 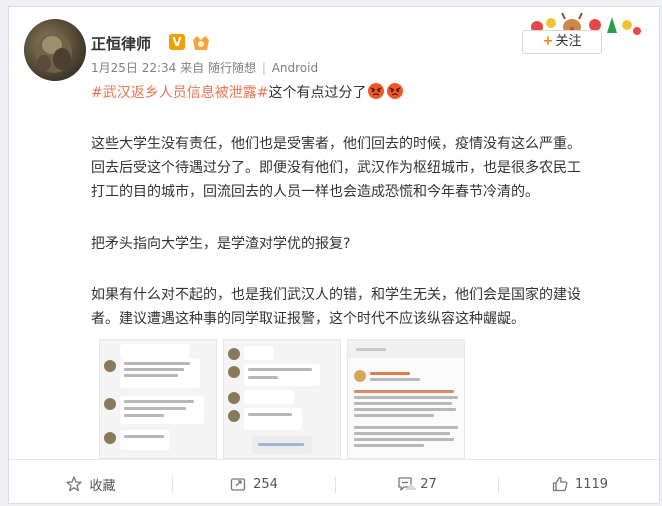 I want to click on para1-line2: 回去后受这个待遇过分了。即便没有他们，武汉作为枢纽城市，也是很多农民工, so click(x=336, y=168).